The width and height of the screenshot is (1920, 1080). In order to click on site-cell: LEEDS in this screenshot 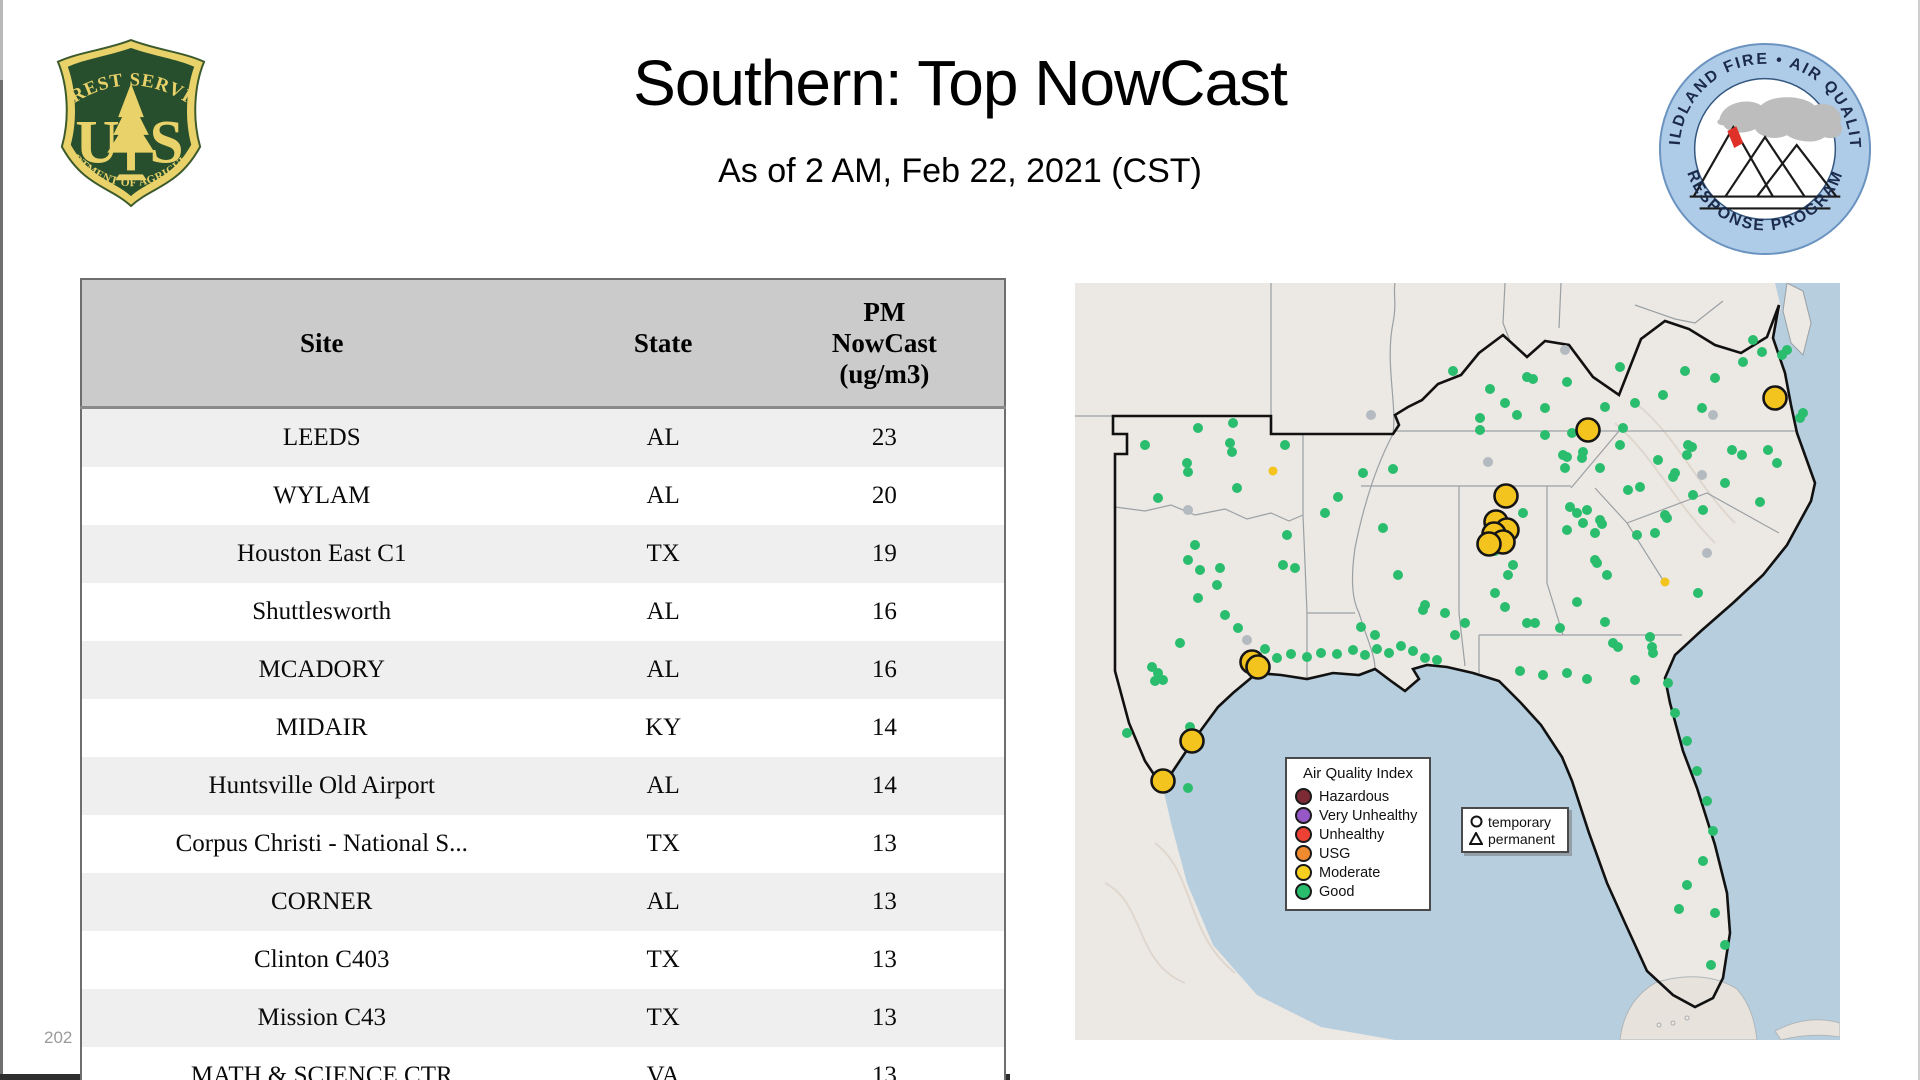, I will do `click(321, 437)`.